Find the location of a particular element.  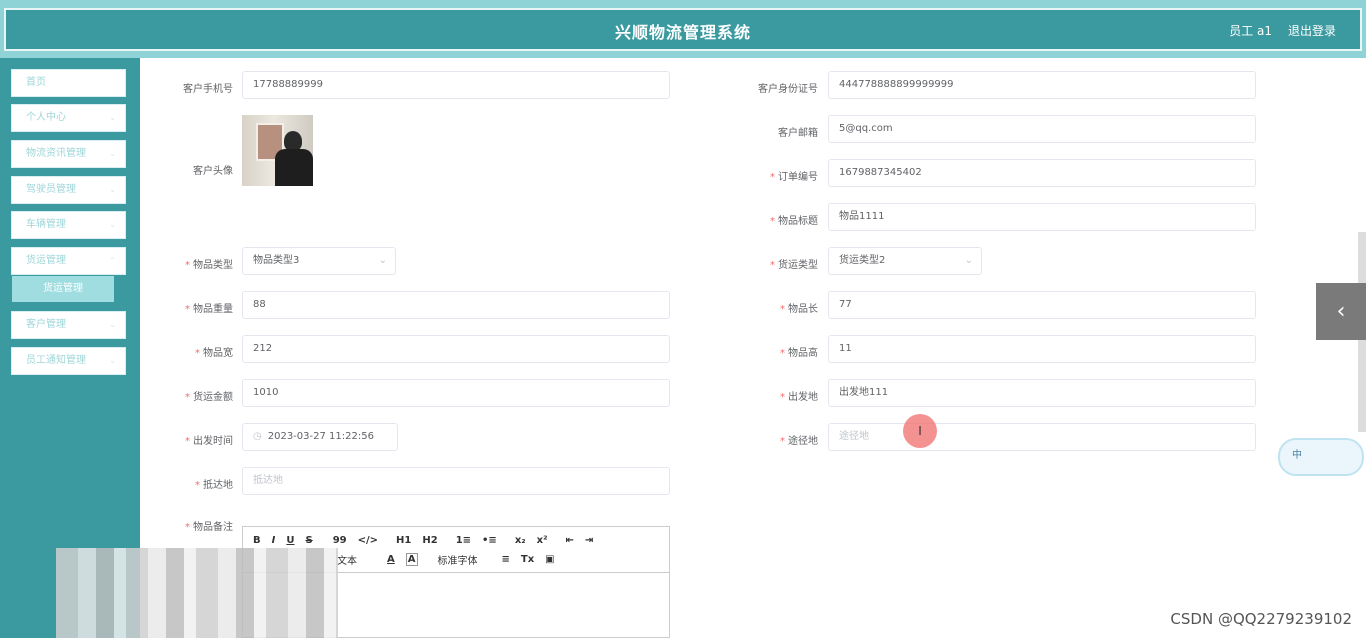

destination-field: 抵达地 is located at coordinates (456, 481).